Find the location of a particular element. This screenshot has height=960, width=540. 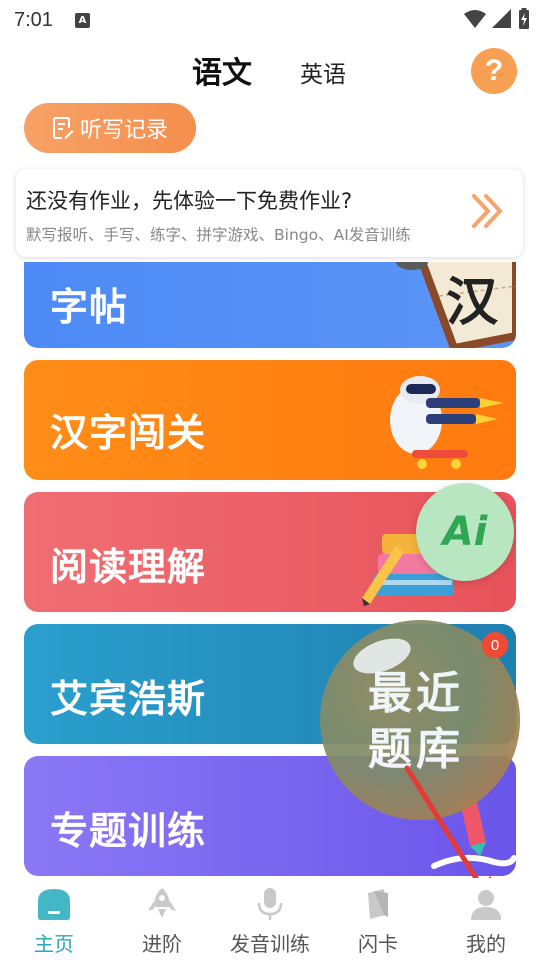

rocket-icon is located at coordinates (162, 903).